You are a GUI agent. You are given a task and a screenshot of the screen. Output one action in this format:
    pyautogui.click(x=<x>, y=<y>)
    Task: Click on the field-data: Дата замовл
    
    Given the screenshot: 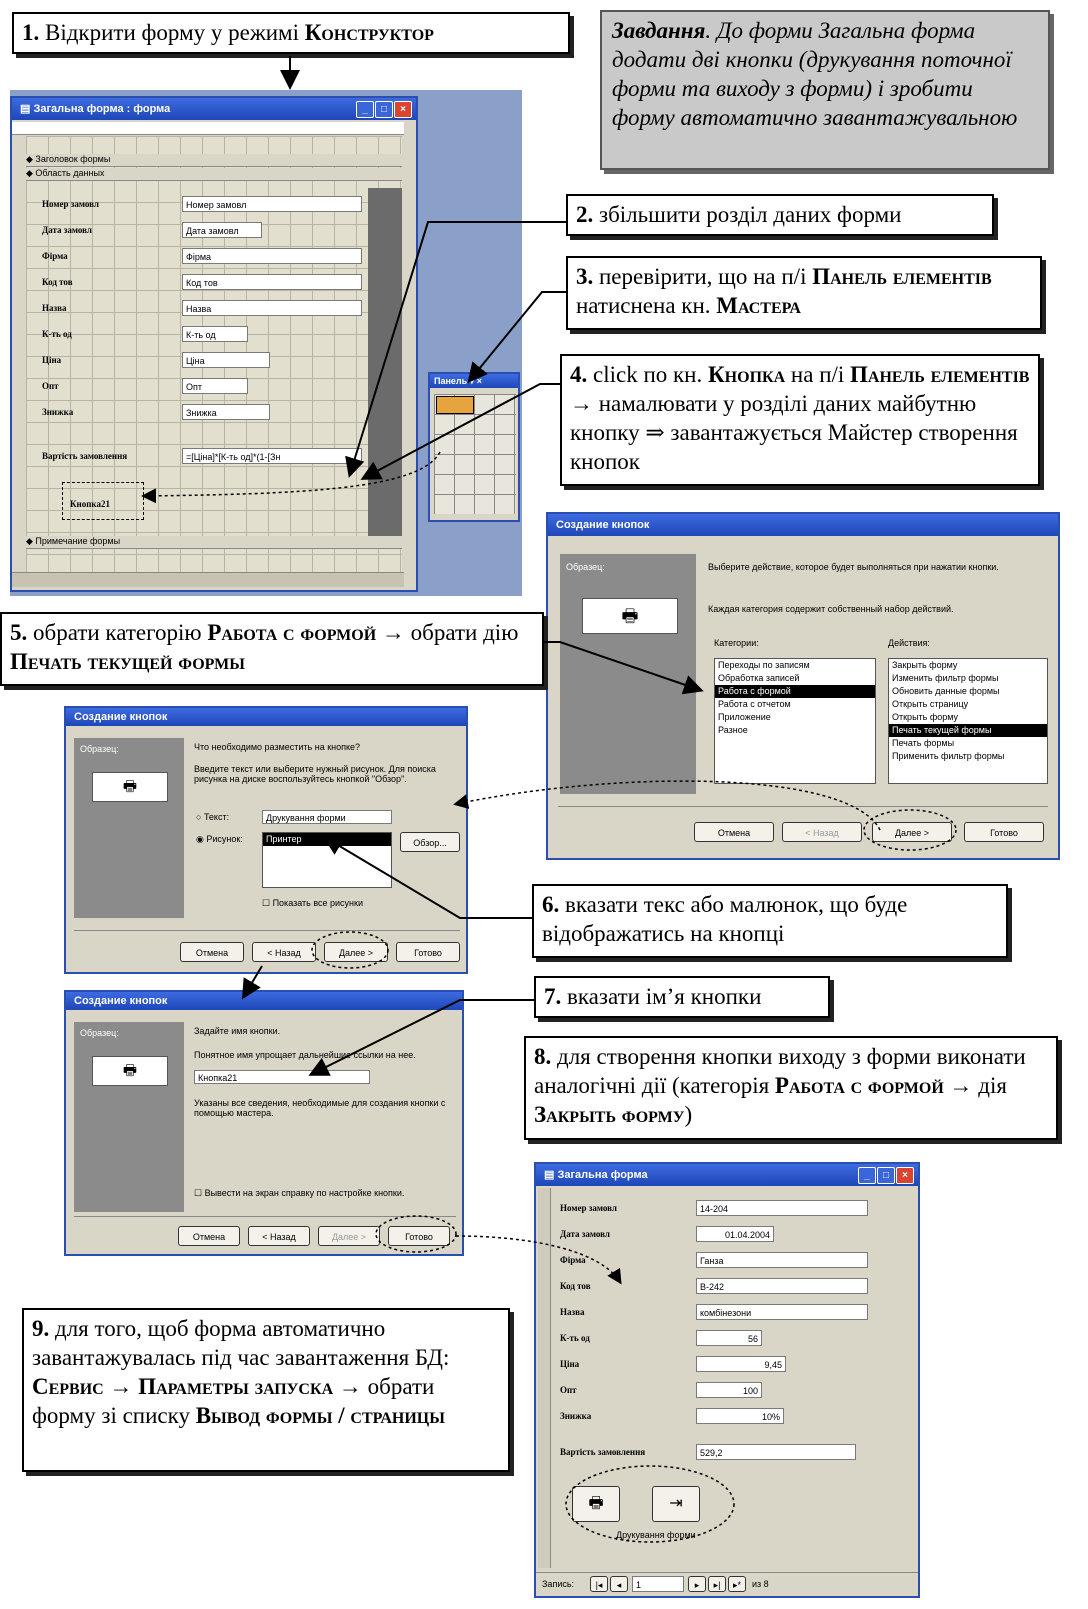 What is the action you would take?
    pyautogui.click(x=222, y=230)
    